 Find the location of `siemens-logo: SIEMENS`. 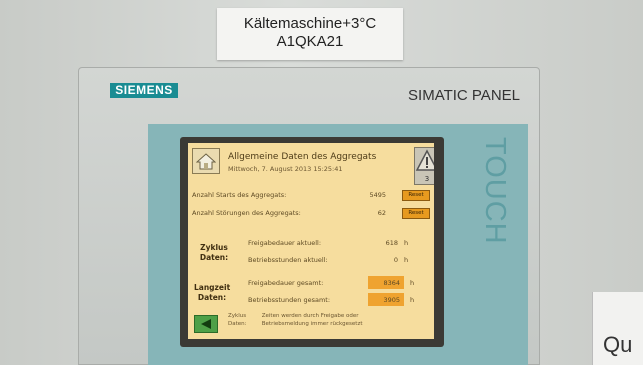

siemens-logo: SIEMENS is located at coordinates (144, 90).